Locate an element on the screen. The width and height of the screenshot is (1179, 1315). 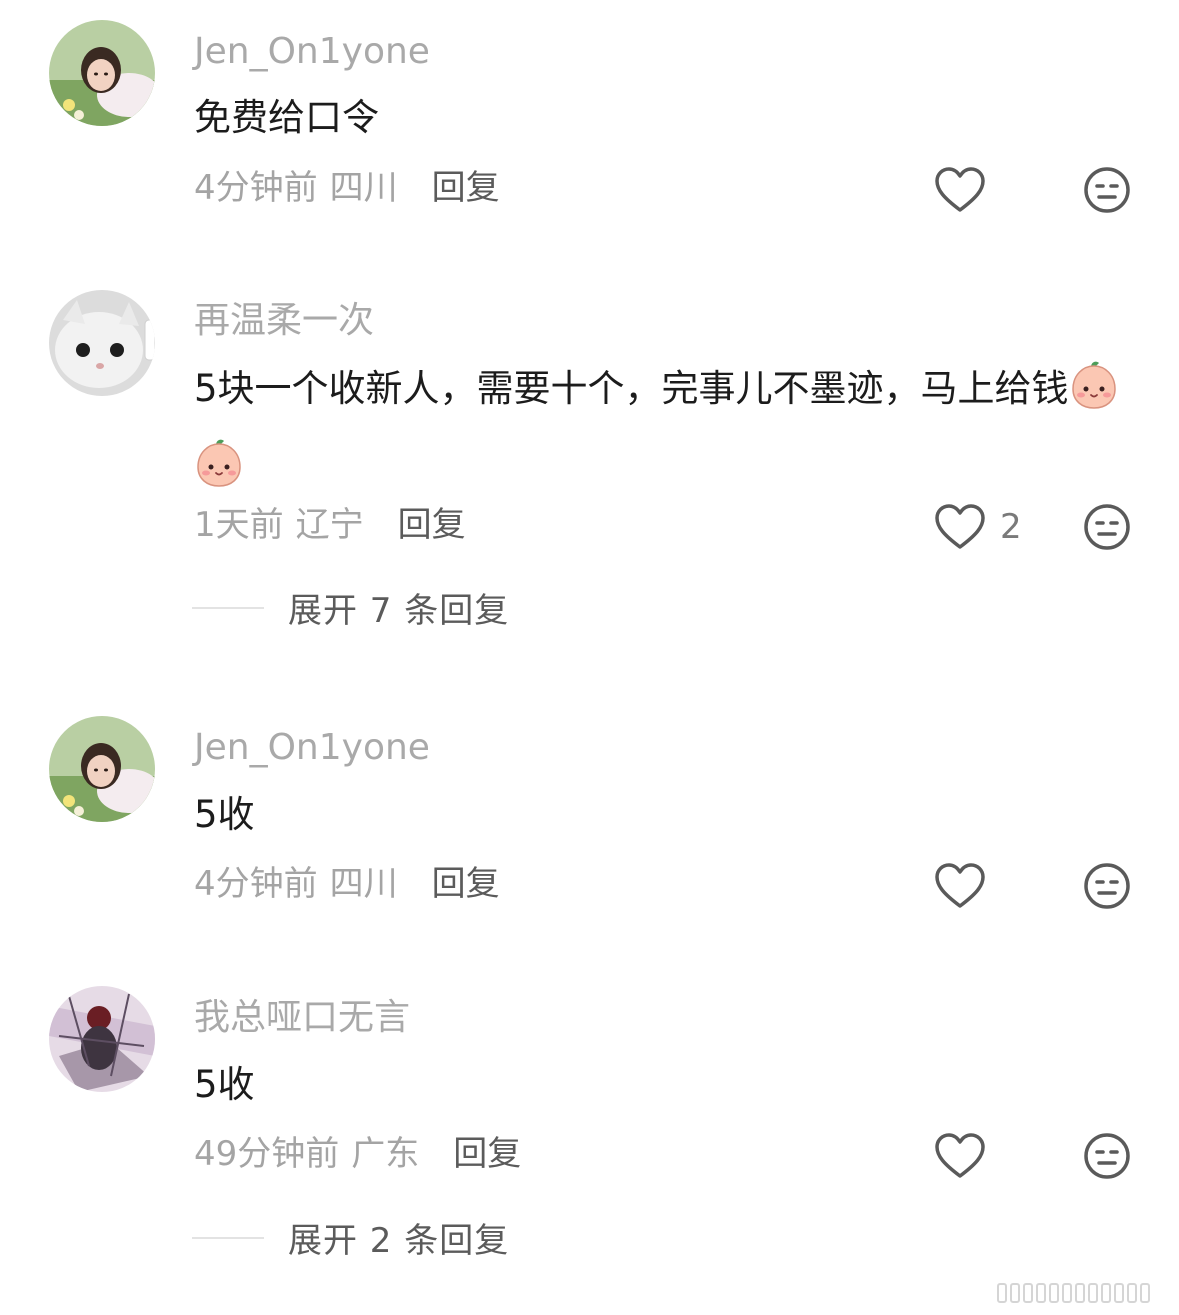
like-button: 2 is located at coordinates (978, 527).